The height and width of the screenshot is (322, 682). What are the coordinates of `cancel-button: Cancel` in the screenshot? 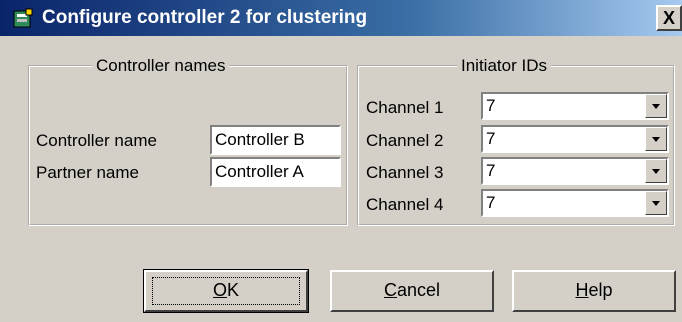 It's located at (412, 291).